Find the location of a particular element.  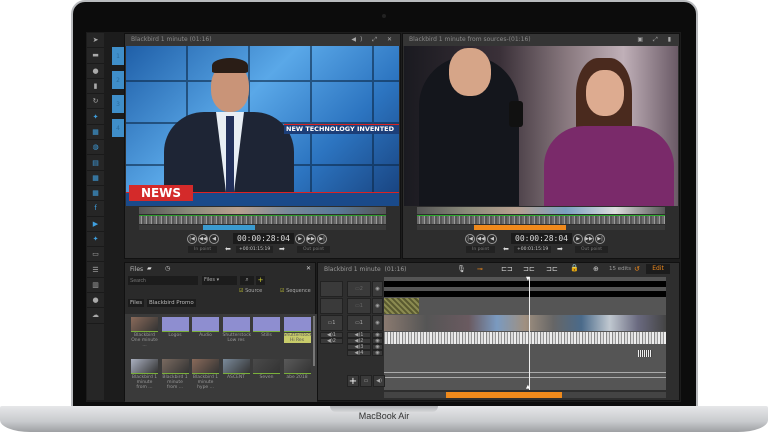

file-item: Audio is located at coordinates (205, 327).